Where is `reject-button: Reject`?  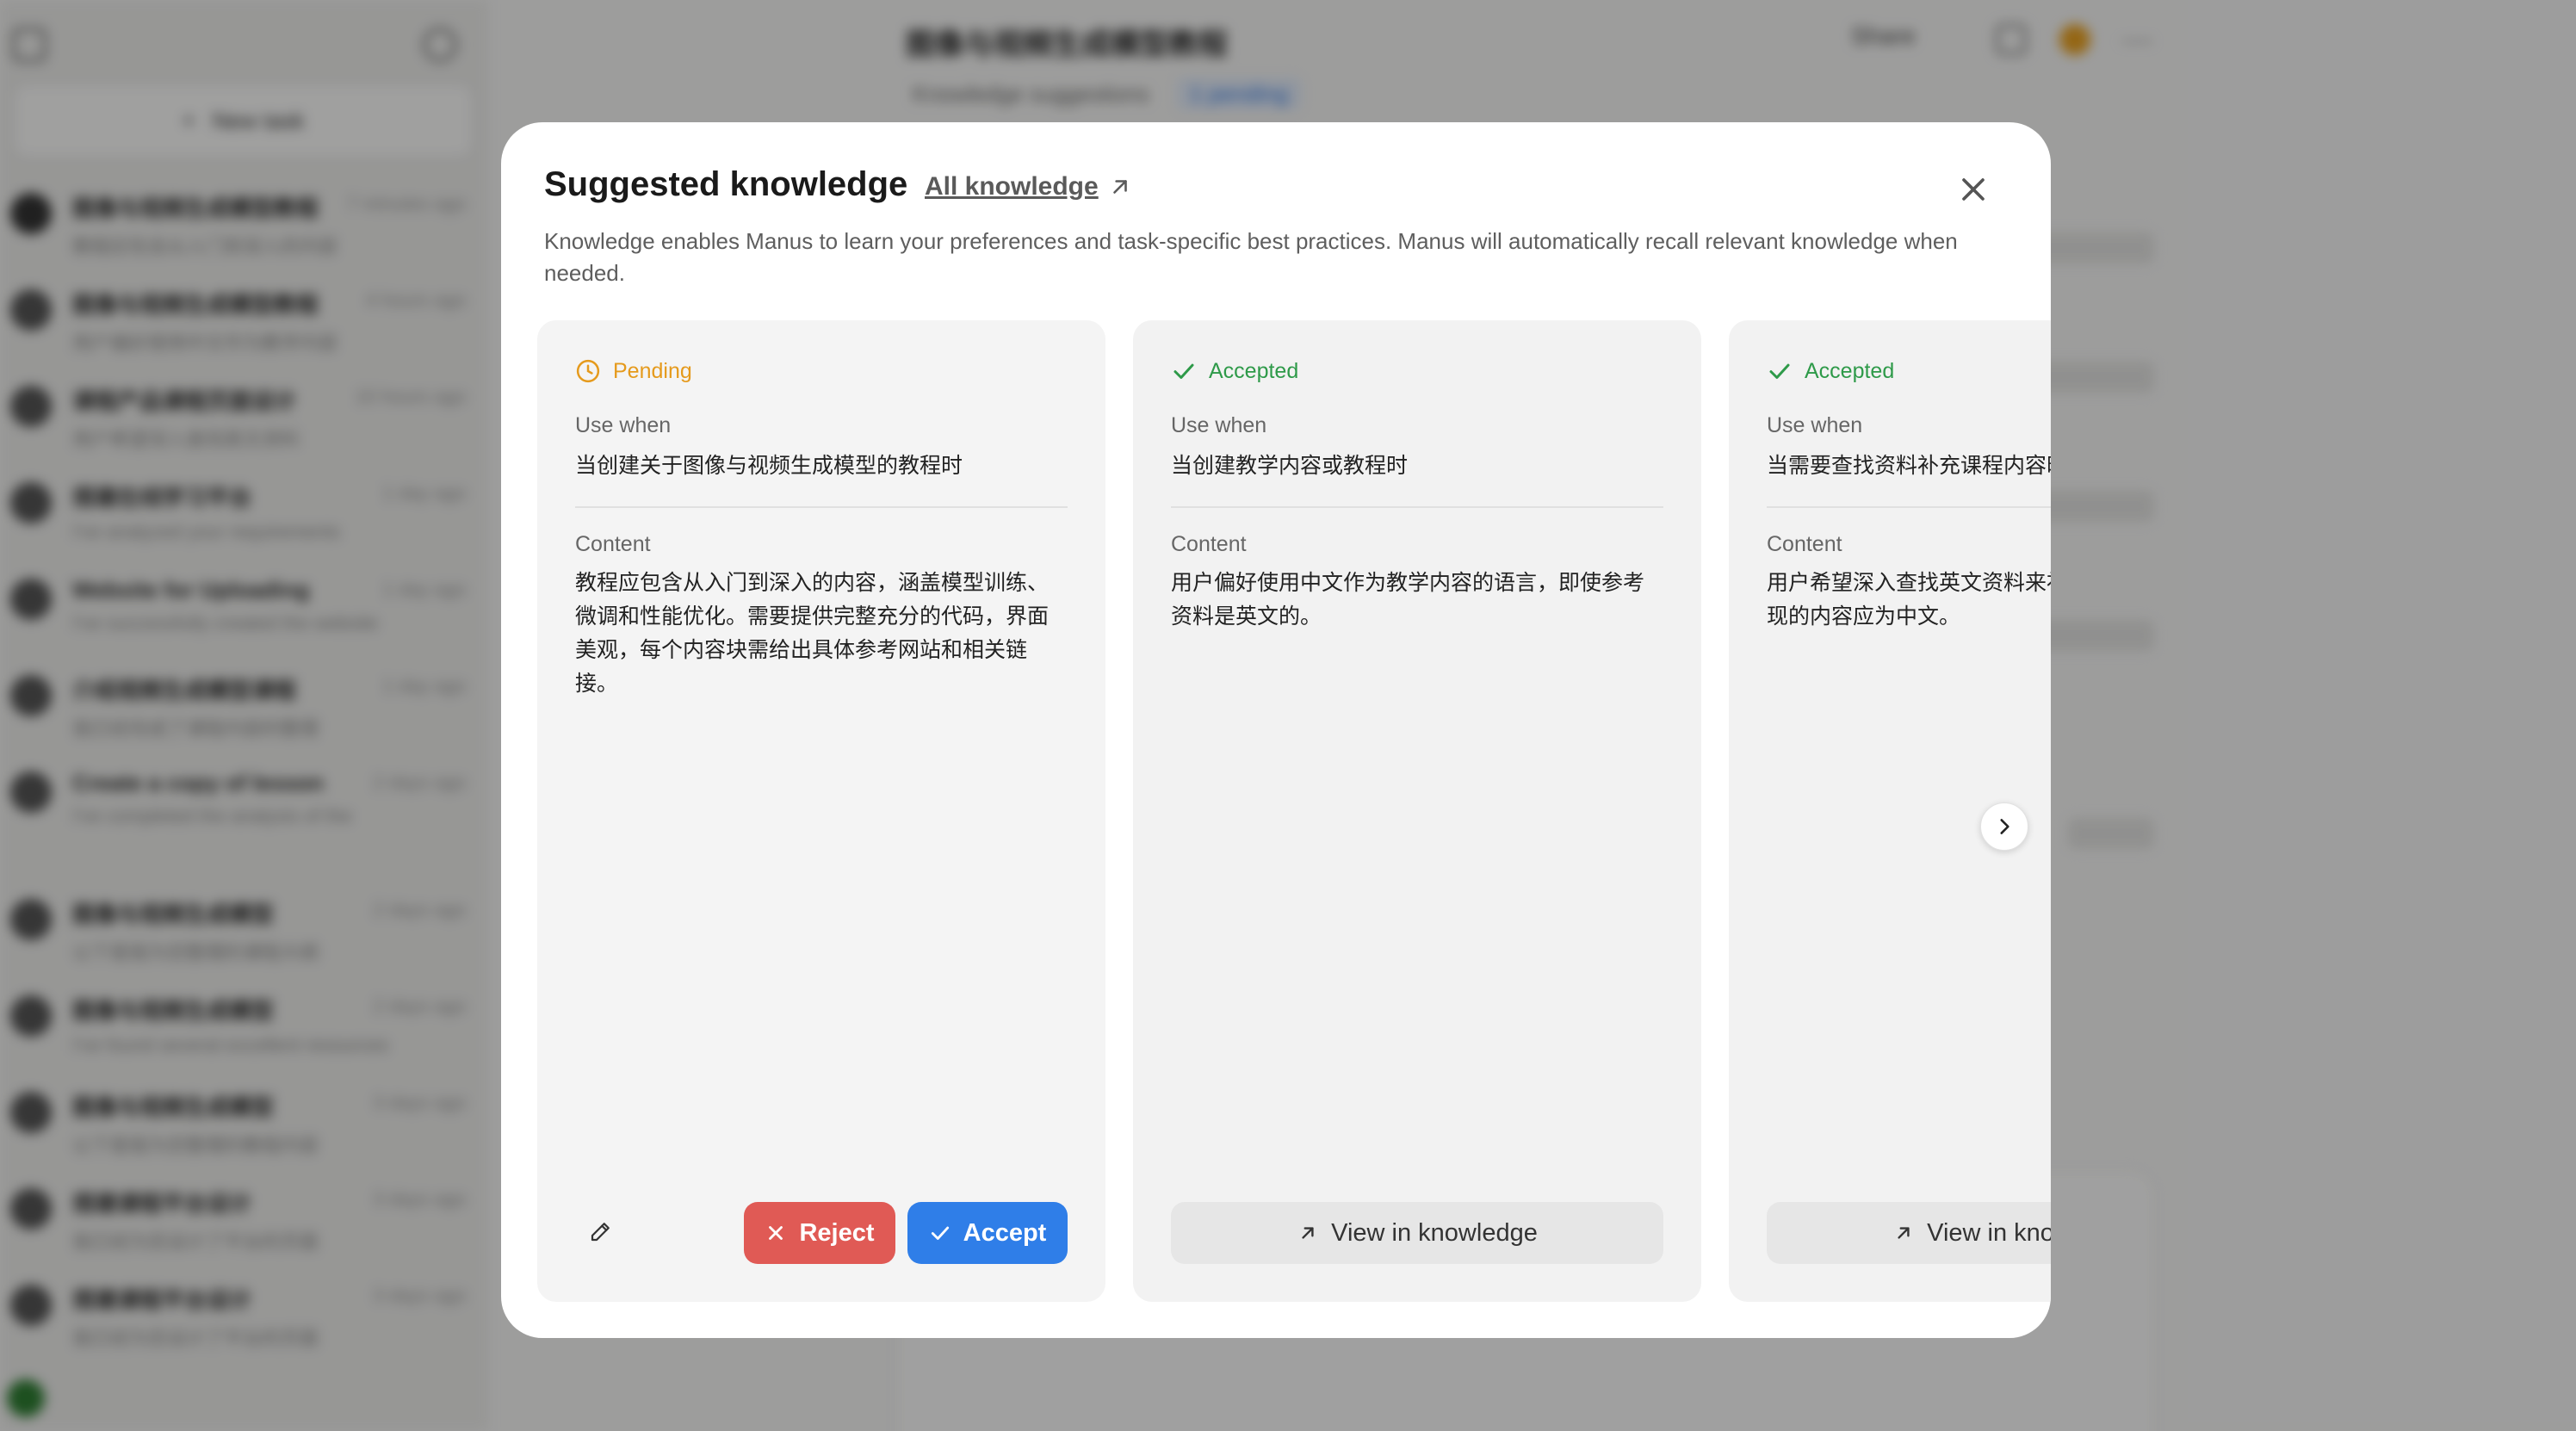
reject-button: Reject is located at coordinates (819, 1233).